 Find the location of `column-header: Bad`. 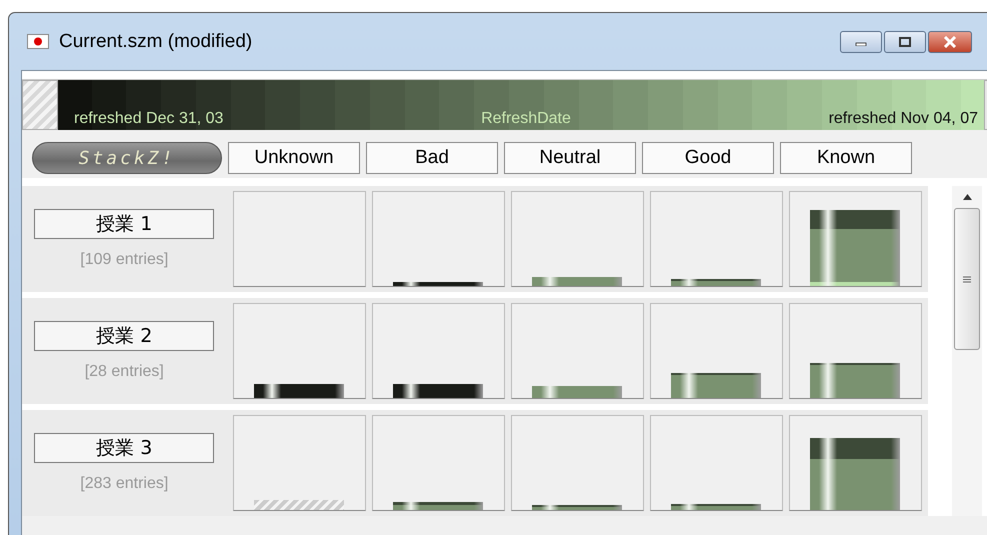

column-header: Bad is located at coordinates (432, 158).